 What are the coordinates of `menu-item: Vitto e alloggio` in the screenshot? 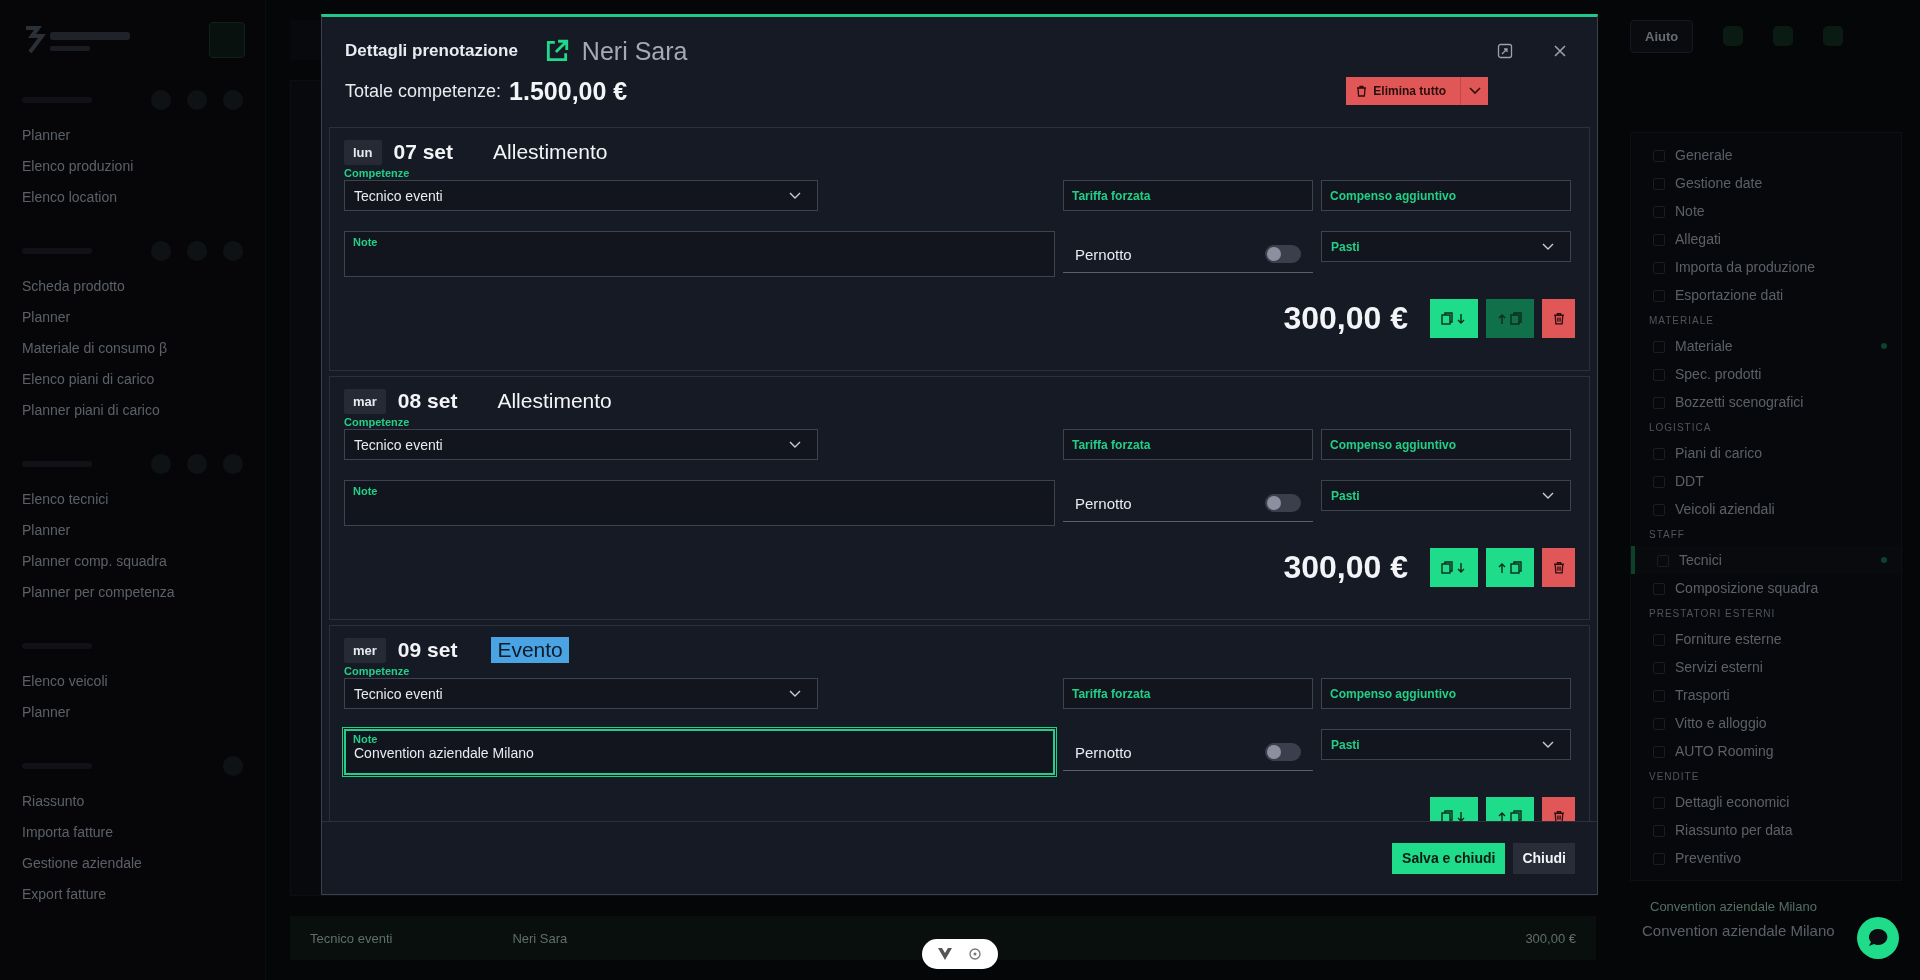 It's located at (1766, 723).